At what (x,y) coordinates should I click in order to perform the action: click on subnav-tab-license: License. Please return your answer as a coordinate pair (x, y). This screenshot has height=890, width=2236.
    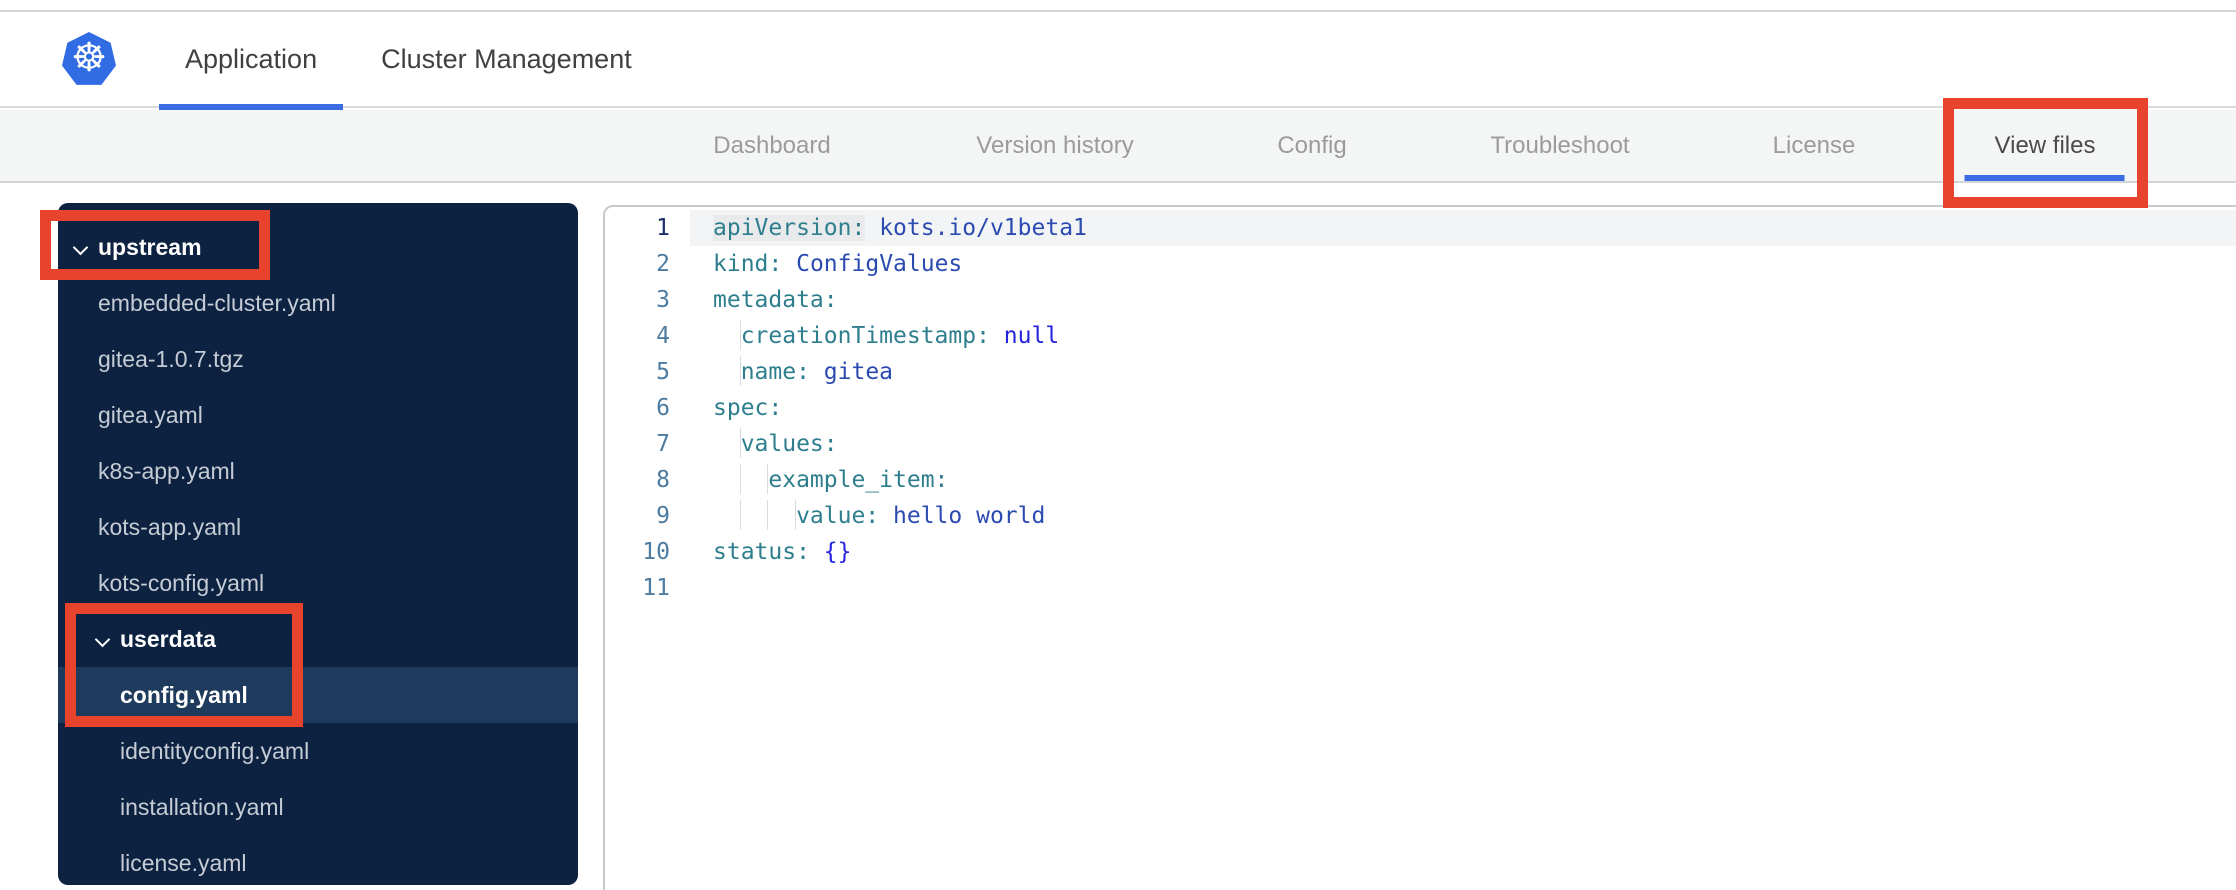
    Looking at the image, I should click on (1814, 145).